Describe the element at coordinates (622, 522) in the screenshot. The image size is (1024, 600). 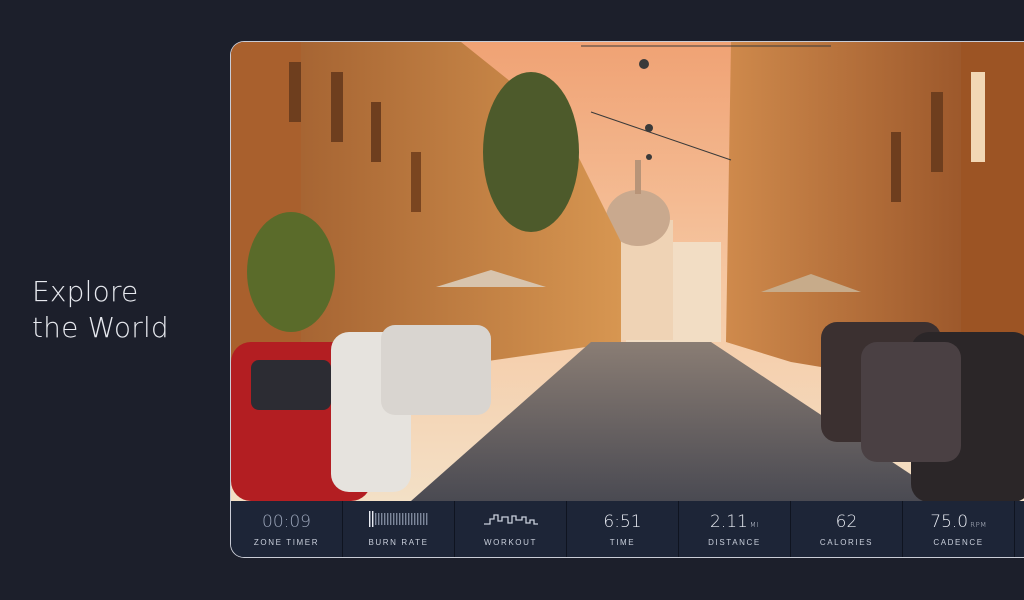
I see `time-value: 6:51` at that location.